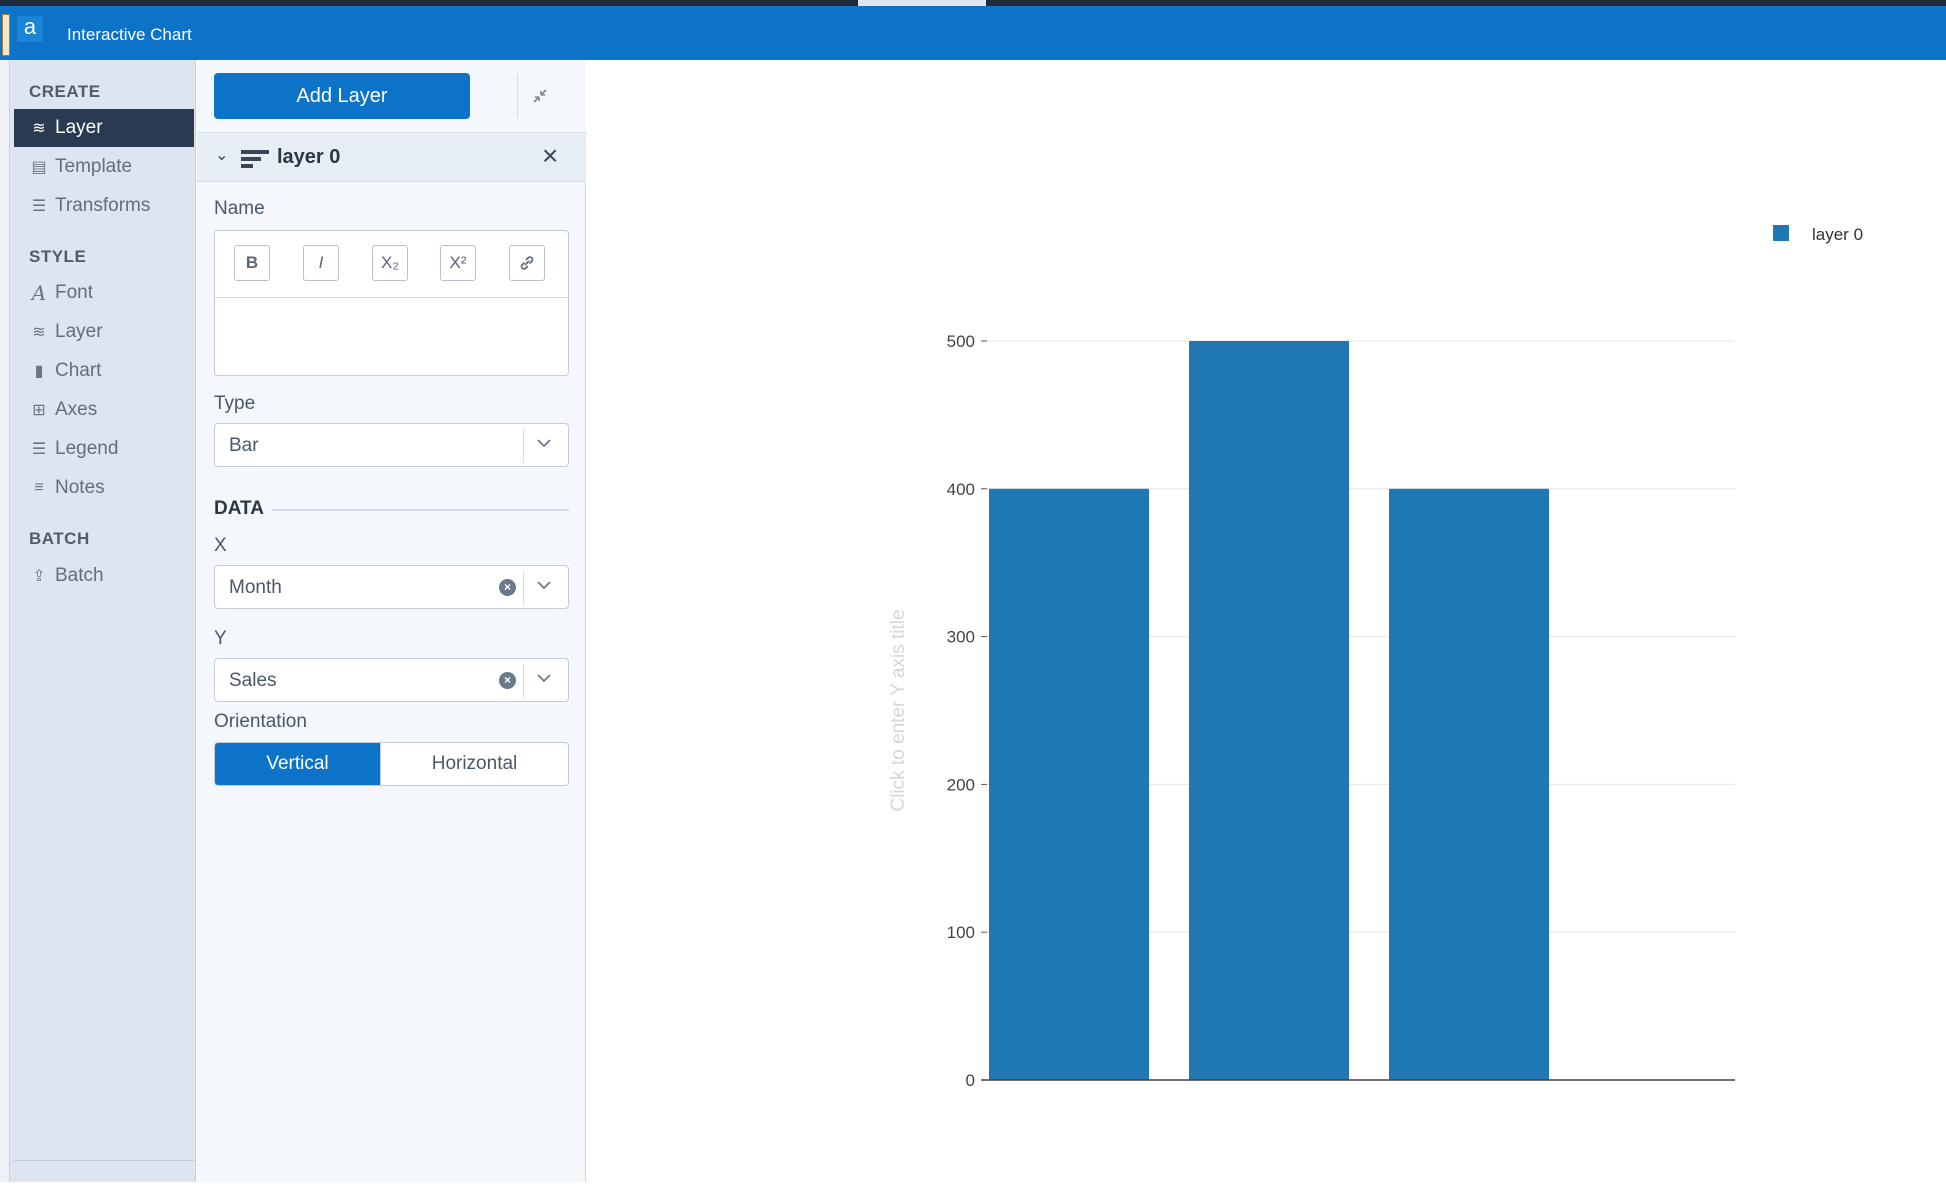  Describe the element at coordinates (80, 487) in the screenshot. I see `sidebar-item-label: Notes` at that location.